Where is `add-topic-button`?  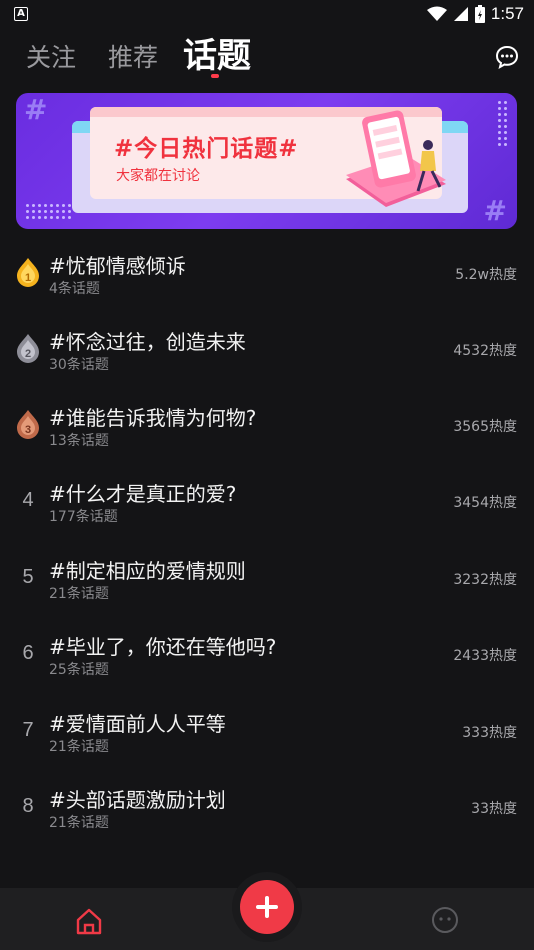
add-topic-button is located at coordinates (267, 907).